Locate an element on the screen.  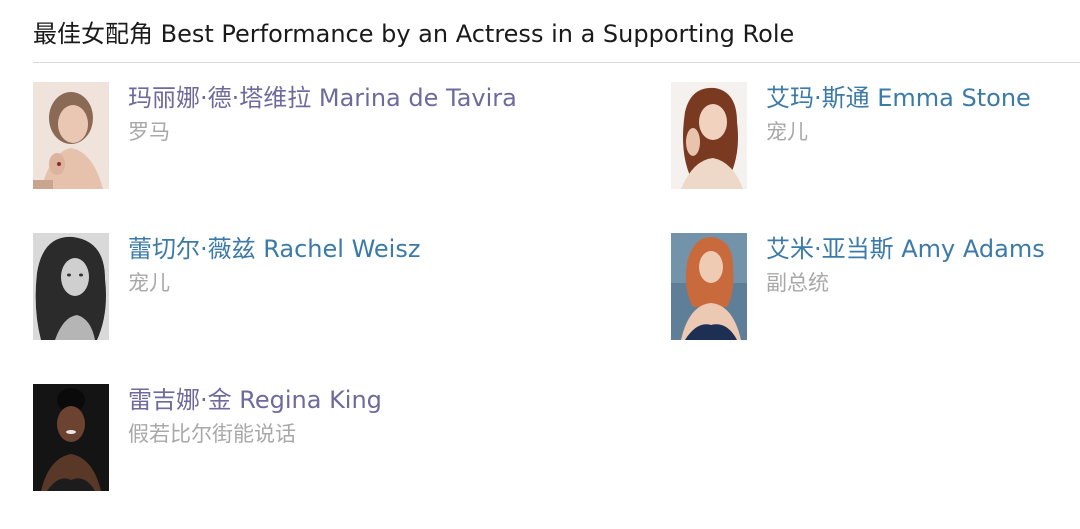
nominee-film-link: 罗马 is located at coordinates (149, 132).